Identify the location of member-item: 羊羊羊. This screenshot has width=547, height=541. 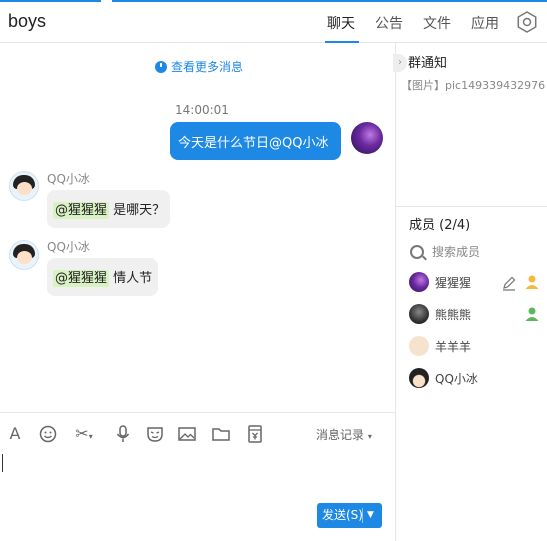
(440, 346).